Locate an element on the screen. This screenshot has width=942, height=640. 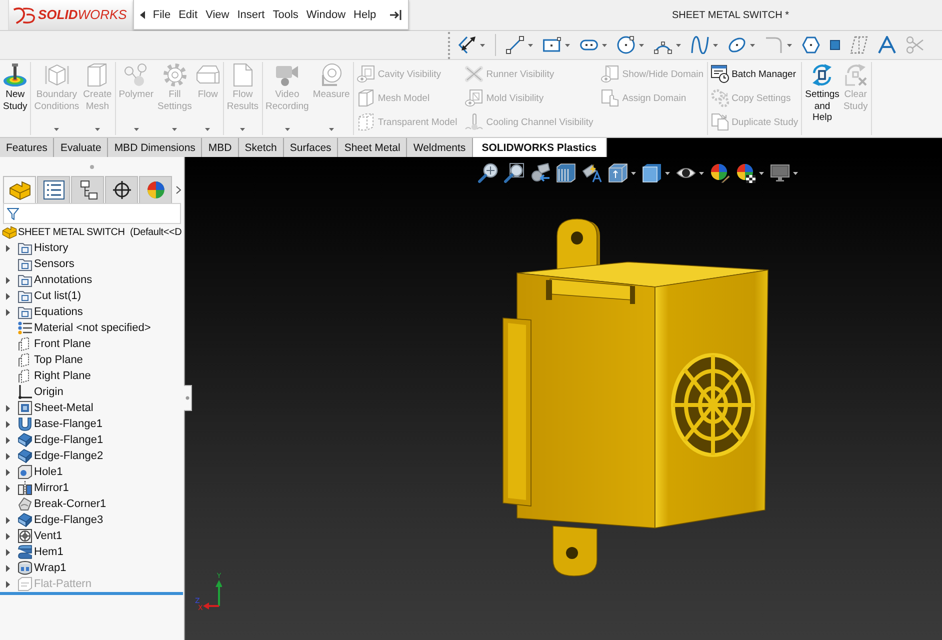
tab: Sheet Metal is located at coordinates (373, 147).